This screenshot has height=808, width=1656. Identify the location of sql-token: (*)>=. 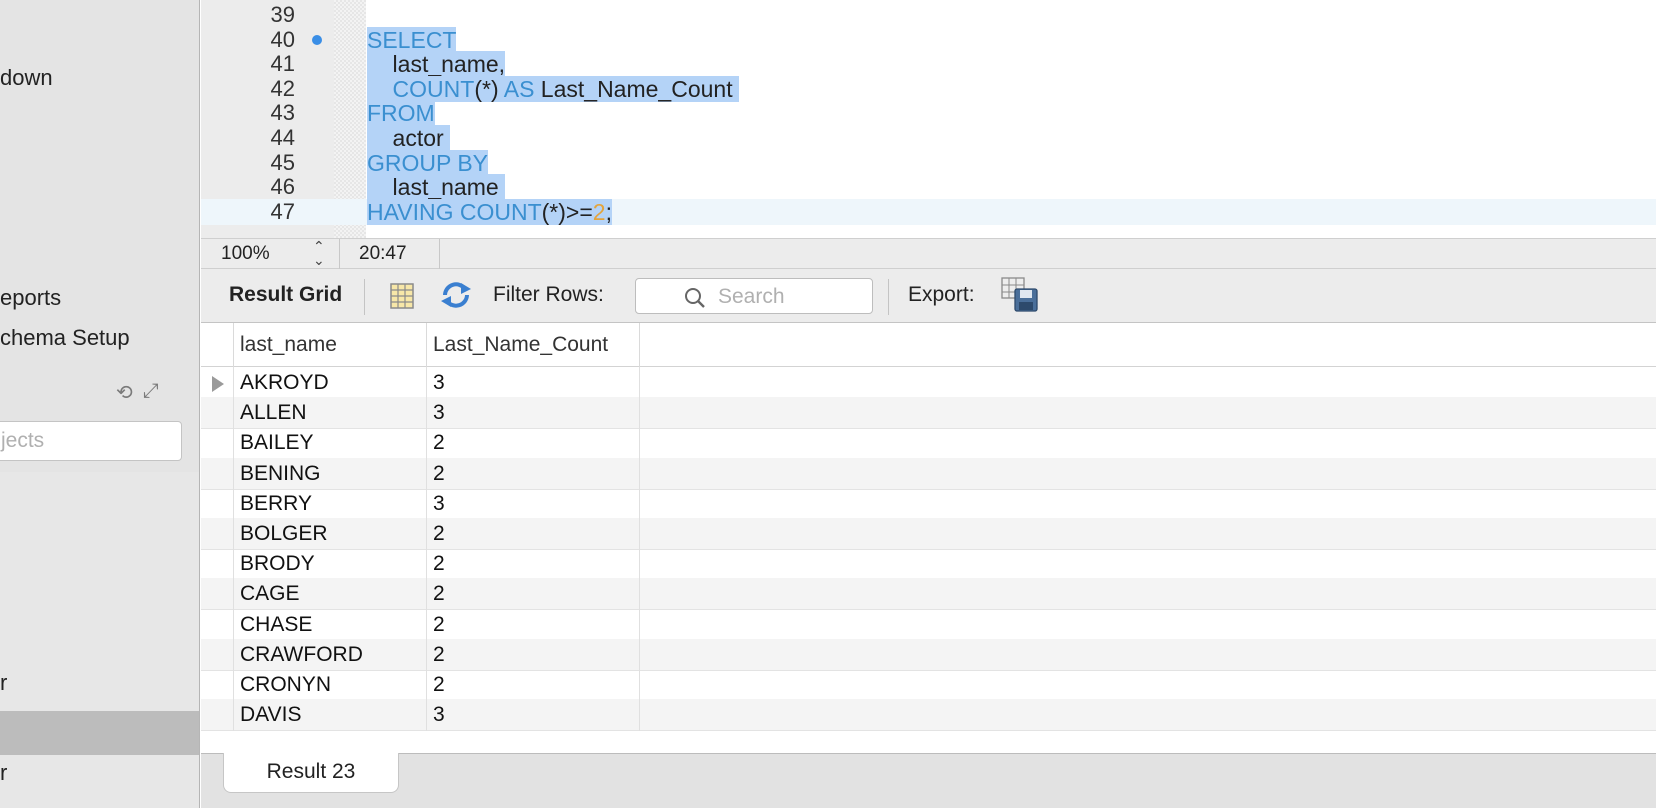
(567, 211).